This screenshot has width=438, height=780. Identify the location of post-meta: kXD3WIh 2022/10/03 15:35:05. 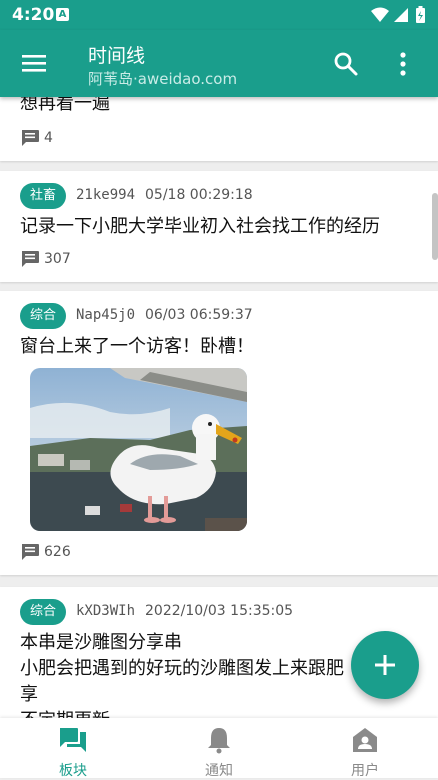
(184, 611).